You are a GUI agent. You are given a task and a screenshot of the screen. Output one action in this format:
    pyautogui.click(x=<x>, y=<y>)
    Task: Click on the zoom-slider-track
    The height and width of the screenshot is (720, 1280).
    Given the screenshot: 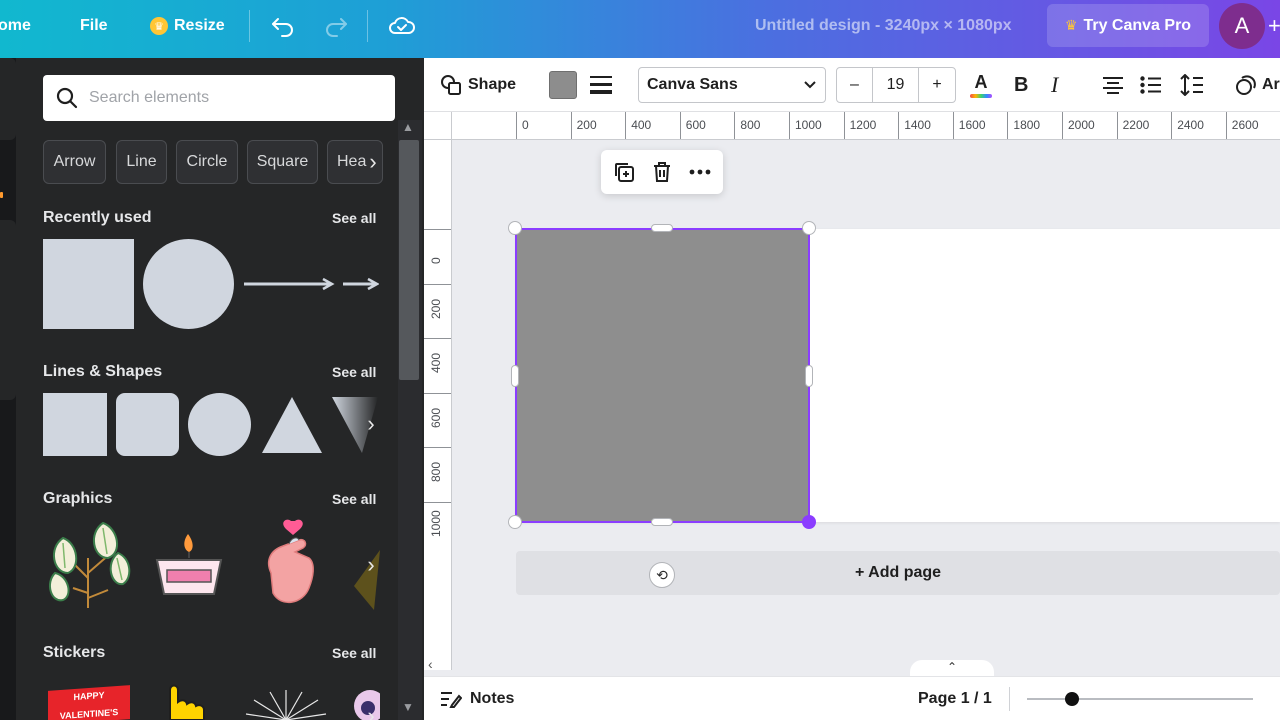 What is the action you would take?
    pyautogui.click(x=1140, y=699)
    